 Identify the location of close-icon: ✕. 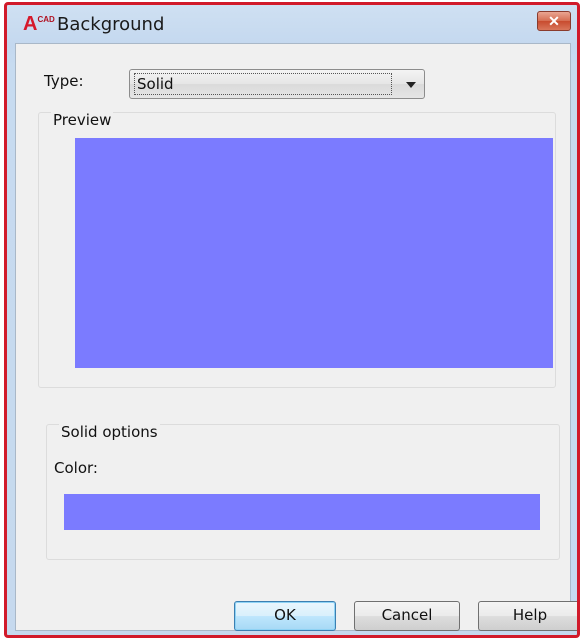
(554, 21).